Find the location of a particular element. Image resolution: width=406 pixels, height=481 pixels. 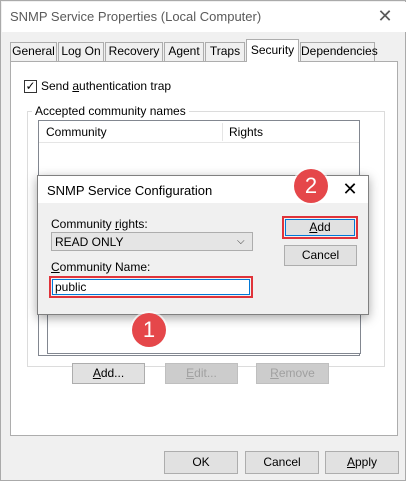

tab-security: Security is located at coordinates (272, 50).